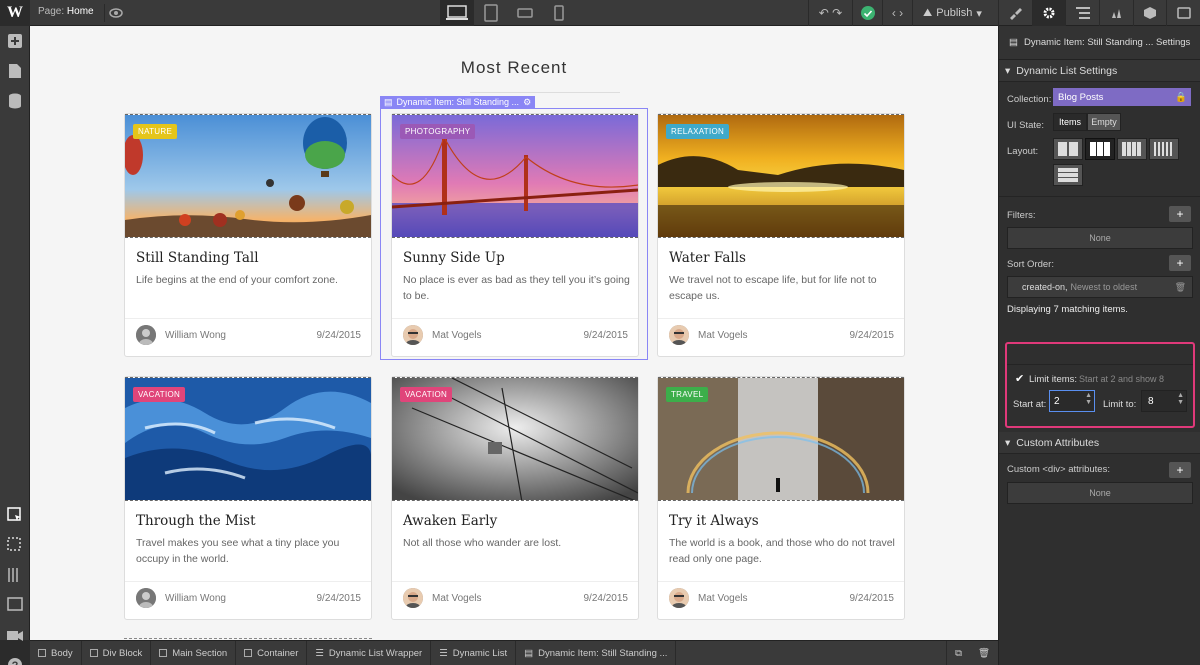  I want to click on mobile-landscape-icon, so click(525, 13).